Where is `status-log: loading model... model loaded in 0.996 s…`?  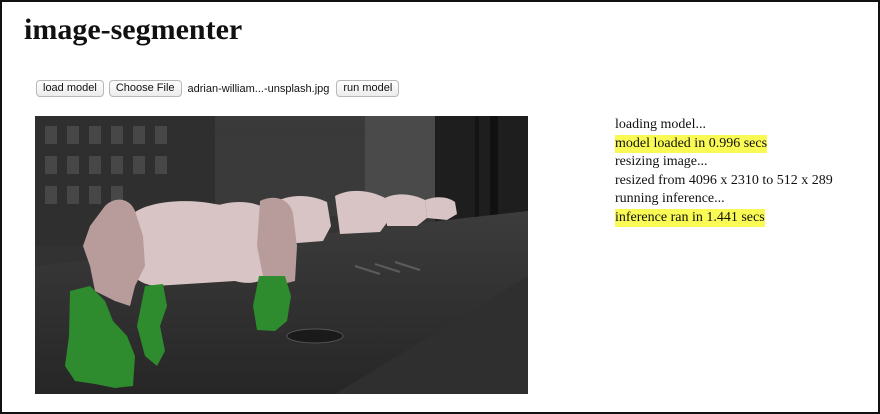 status-log: loading model... model loaded in 0.996 s… is located at coordinates (724, 171).